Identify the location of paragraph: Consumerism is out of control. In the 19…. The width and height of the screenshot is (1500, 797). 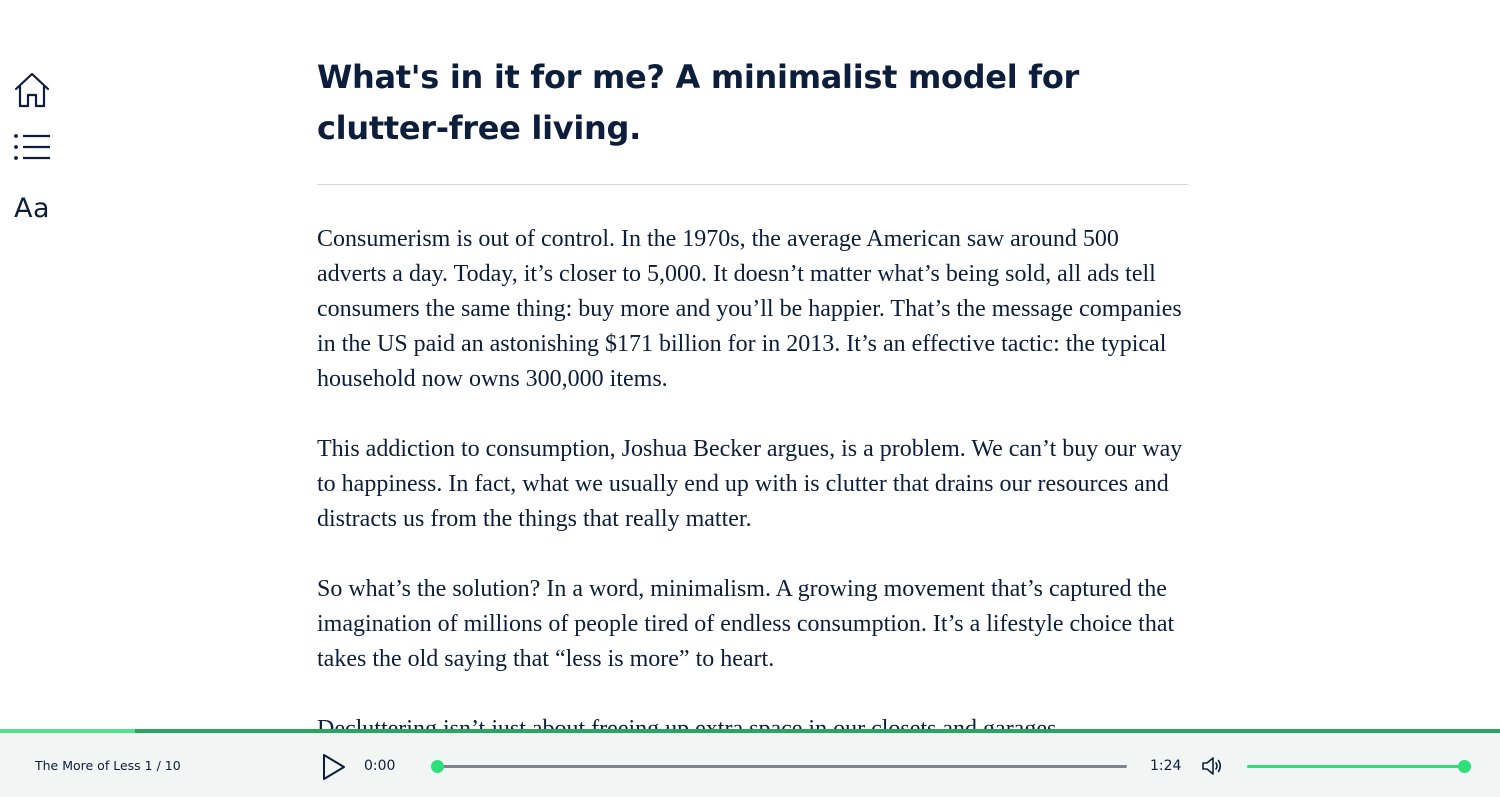
(749, 309).